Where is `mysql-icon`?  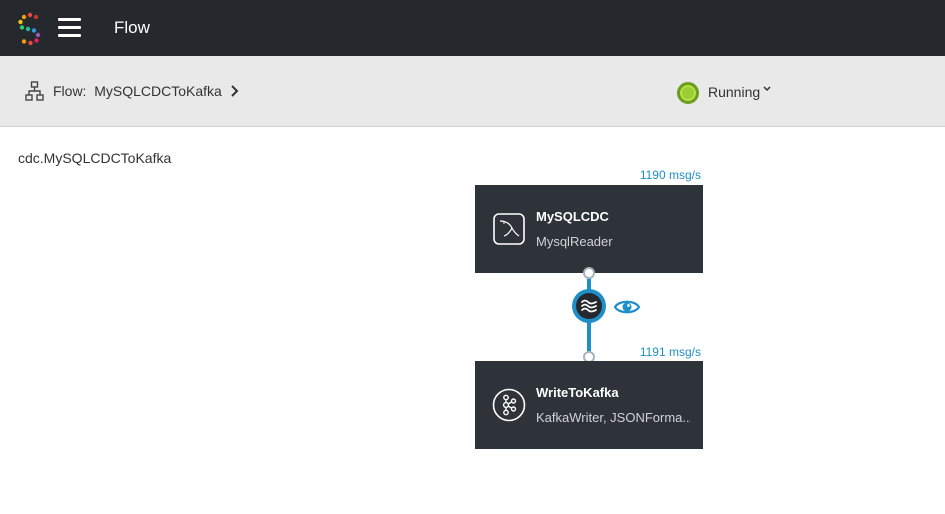
mysql-icon is located at coordinates (509, 229).